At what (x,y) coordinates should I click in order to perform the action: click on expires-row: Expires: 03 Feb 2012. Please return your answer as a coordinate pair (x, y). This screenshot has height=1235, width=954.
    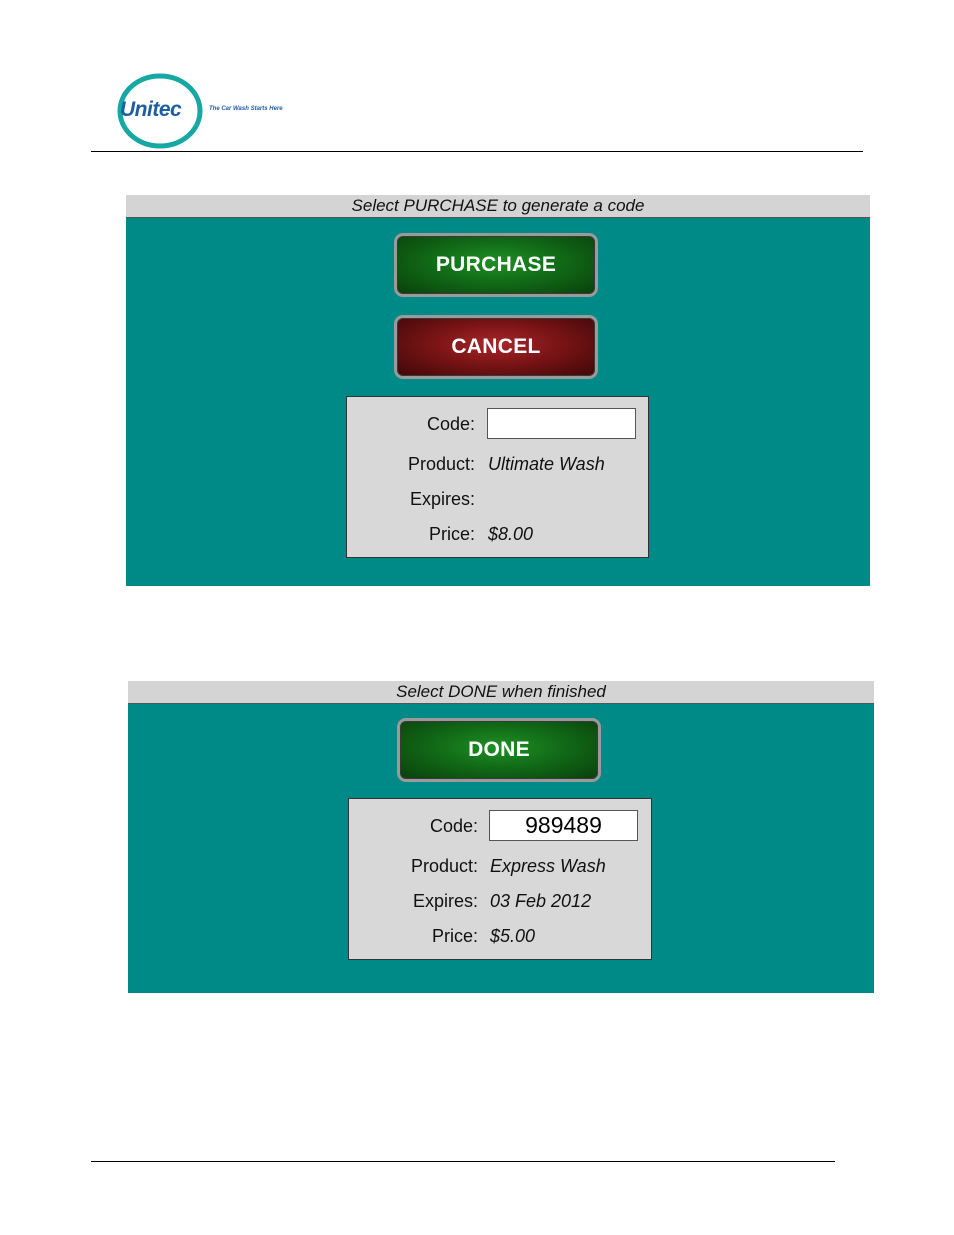
    Looking at the image, I should click on (500, 901).